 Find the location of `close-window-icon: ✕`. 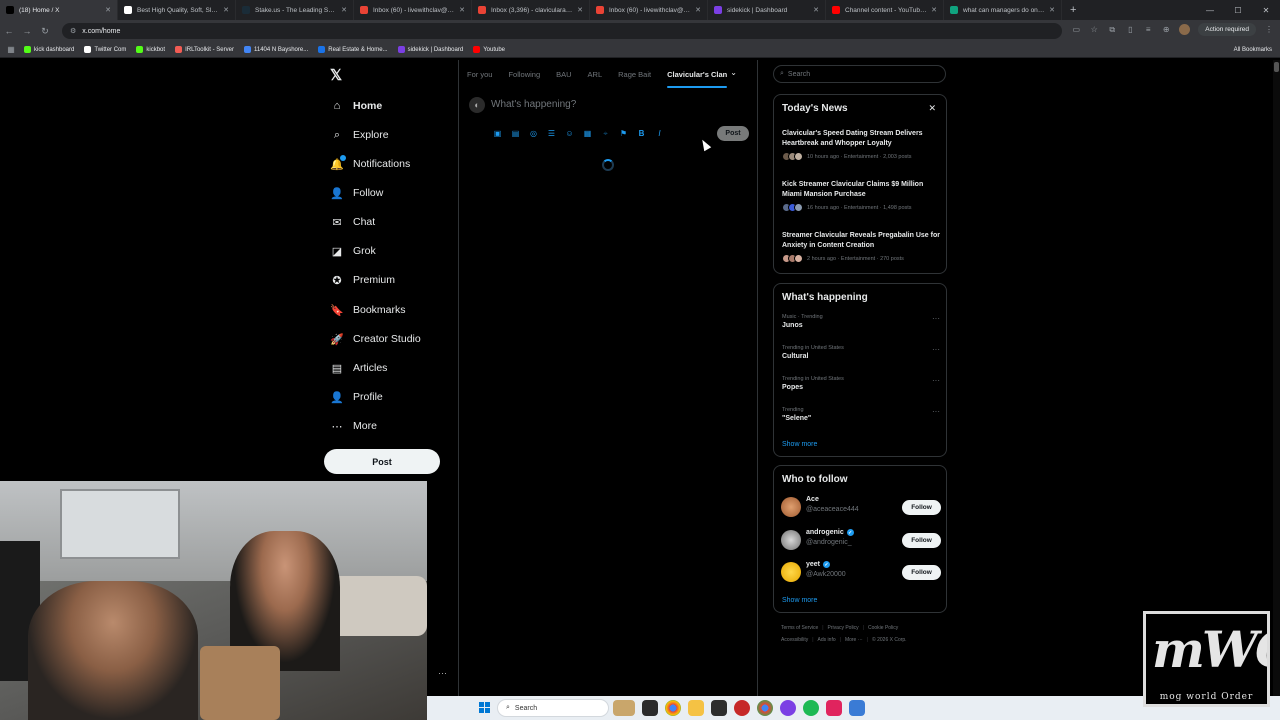

close-window-icon: ✕ is located at coordinates (1266, 10).